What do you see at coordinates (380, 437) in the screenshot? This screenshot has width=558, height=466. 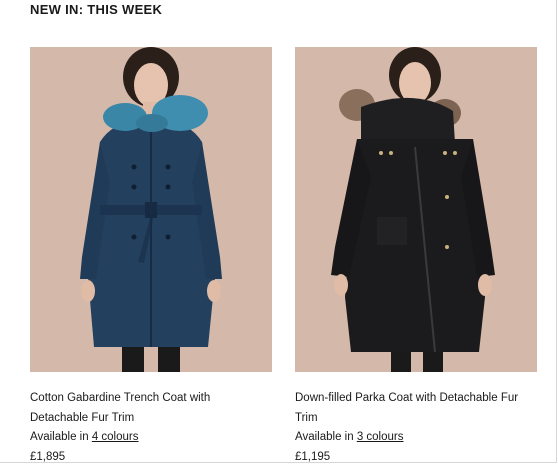 I see `colours-link-parka: 3 colours` at bounding box center [380, 437].